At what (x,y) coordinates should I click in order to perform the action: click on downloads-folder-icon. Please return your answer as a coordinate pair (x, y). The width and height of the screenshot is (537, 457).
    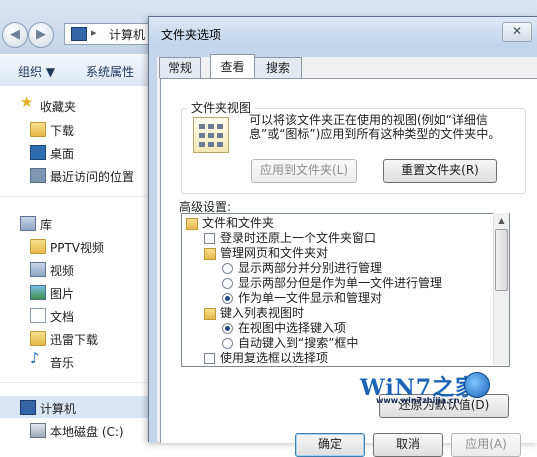
    Looking at the image, I should click on (38, 129).